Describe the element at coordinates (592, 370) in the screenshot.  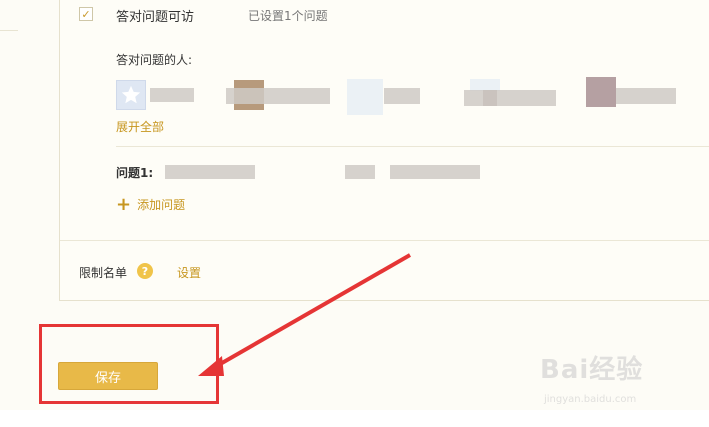
I see `watermark-brand: Bai经验` at that location.